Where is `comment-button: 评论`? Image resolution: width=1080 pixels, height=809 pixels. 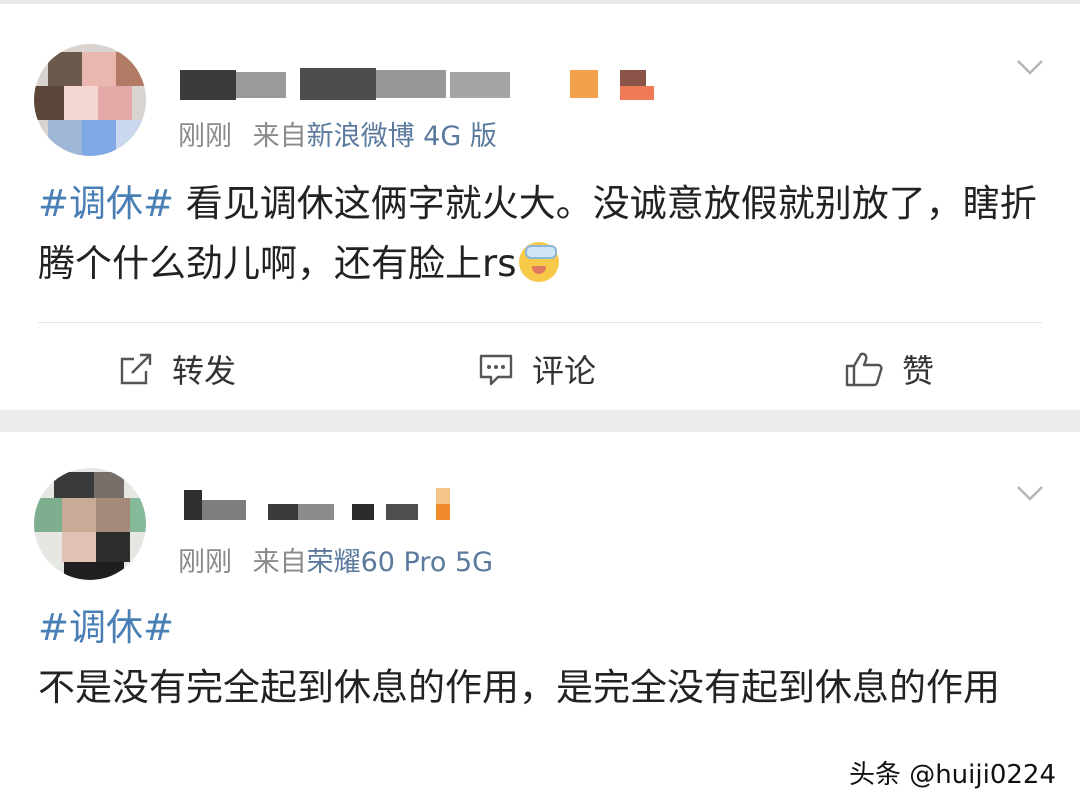
comment-button: 评论 is located at coordinates (537, 369).